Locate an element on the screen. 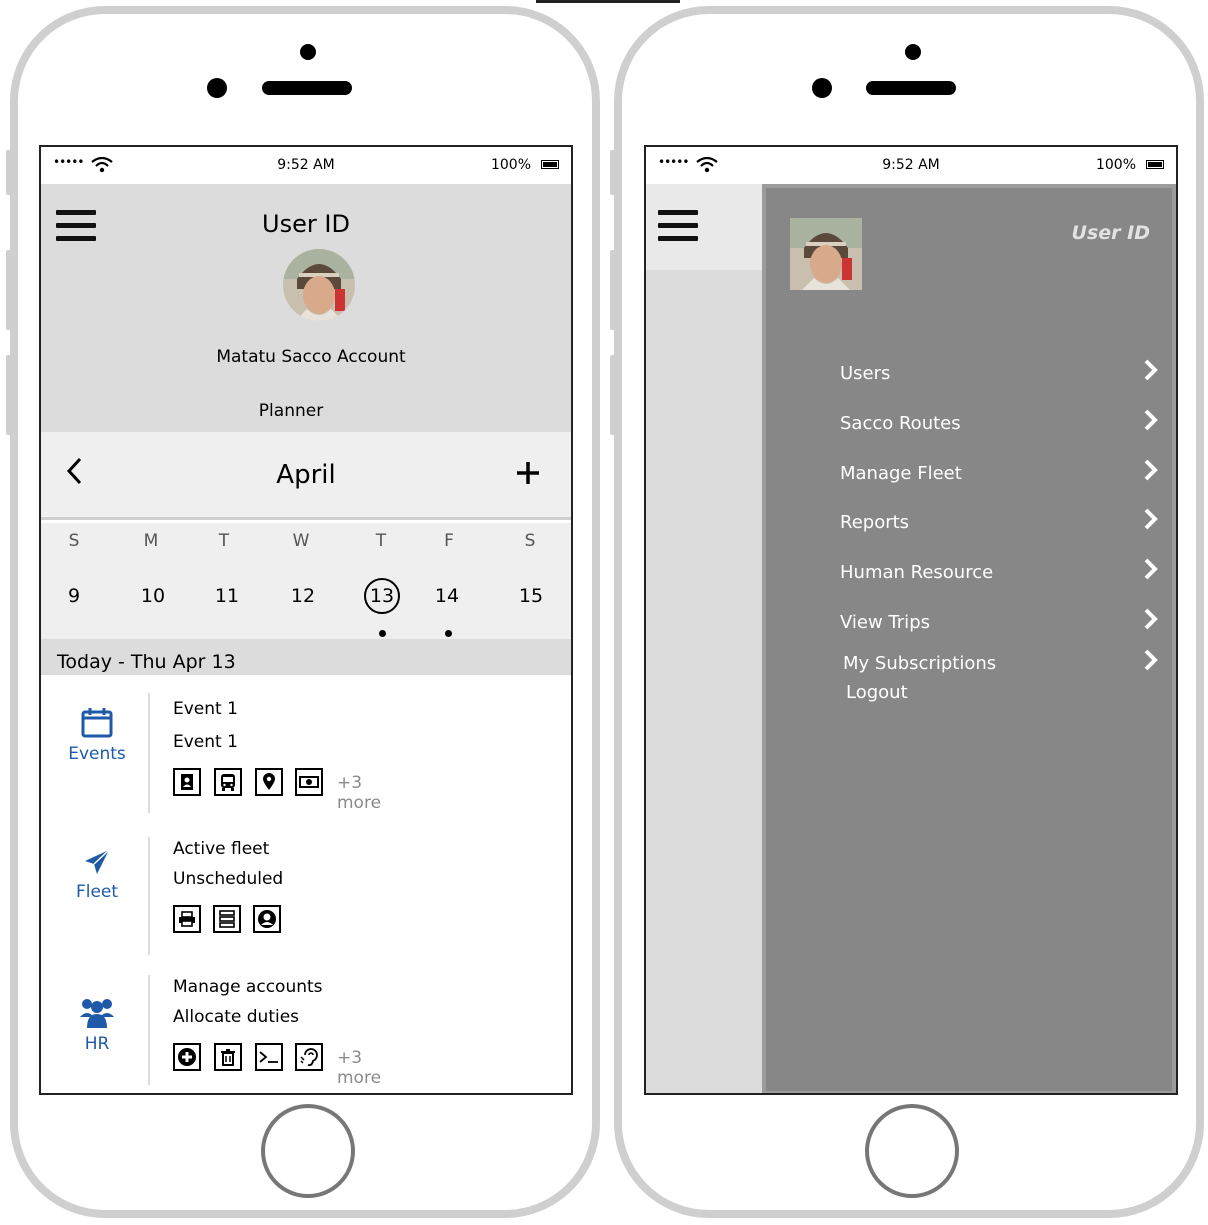 Image resolution: width=1208 pixels, height=1225 pixels. menu-item-label: Users is located at coordinates (865, 373).